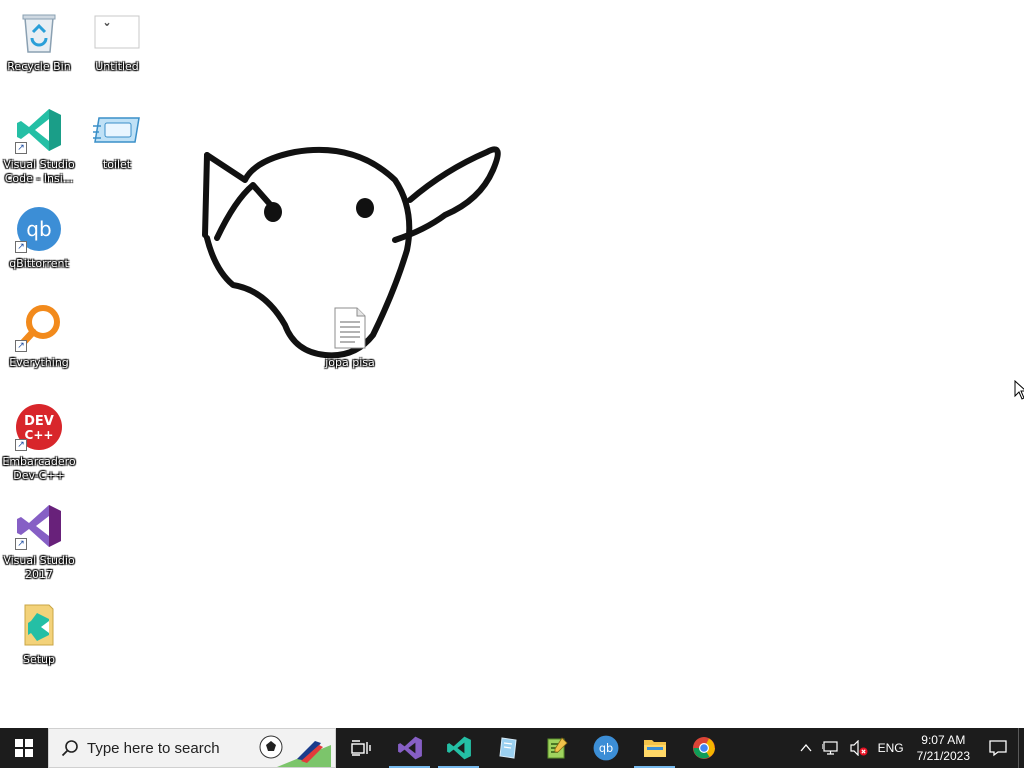 The width and height of the screenshot is (1024, 768). Describe the element at coordinates (39, 421) in the screenshot. I see `svg-text: DEV` at that location.